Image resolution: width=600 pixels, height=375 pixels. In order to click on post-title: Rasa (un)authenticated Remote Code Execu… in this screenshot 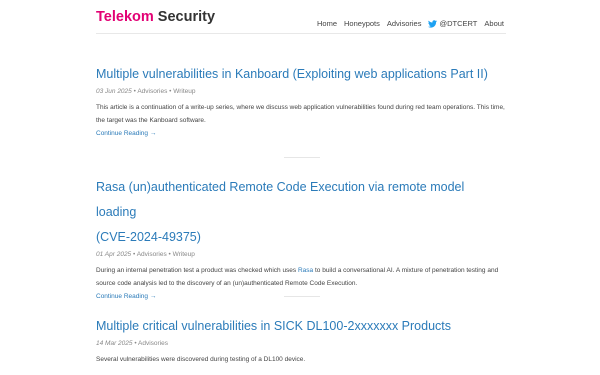, I will do `click(301, 212)`.